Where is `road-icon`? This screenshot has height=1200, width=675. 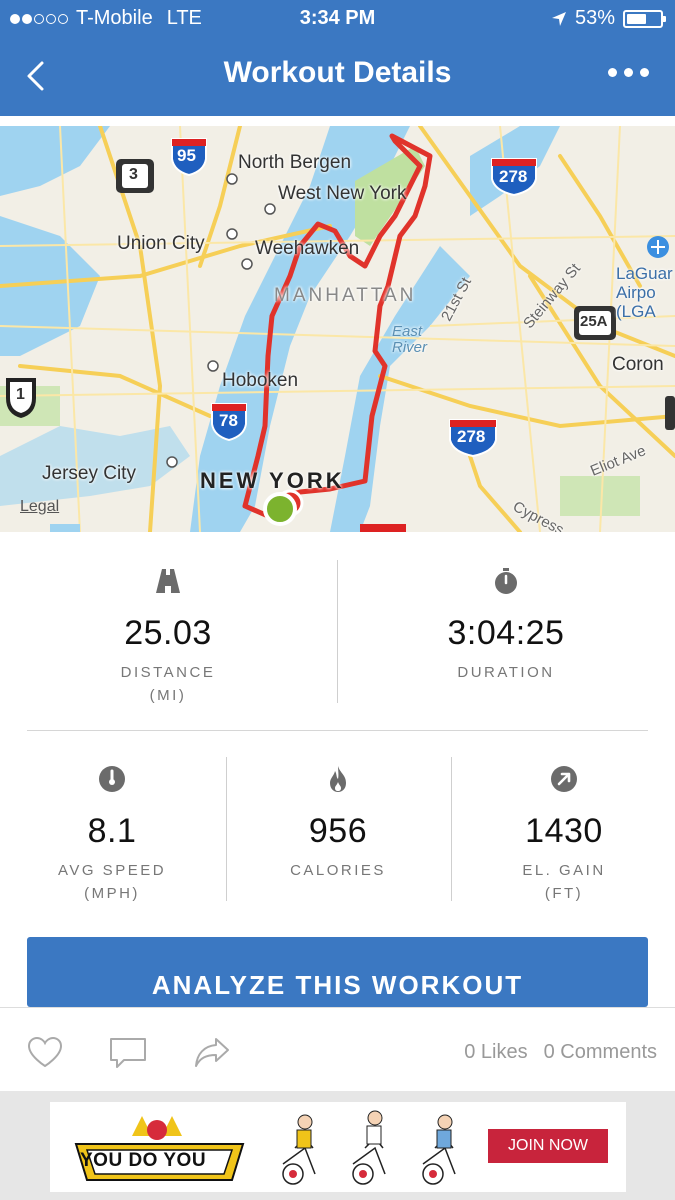 road-icon is located at coordinates (168, 581).